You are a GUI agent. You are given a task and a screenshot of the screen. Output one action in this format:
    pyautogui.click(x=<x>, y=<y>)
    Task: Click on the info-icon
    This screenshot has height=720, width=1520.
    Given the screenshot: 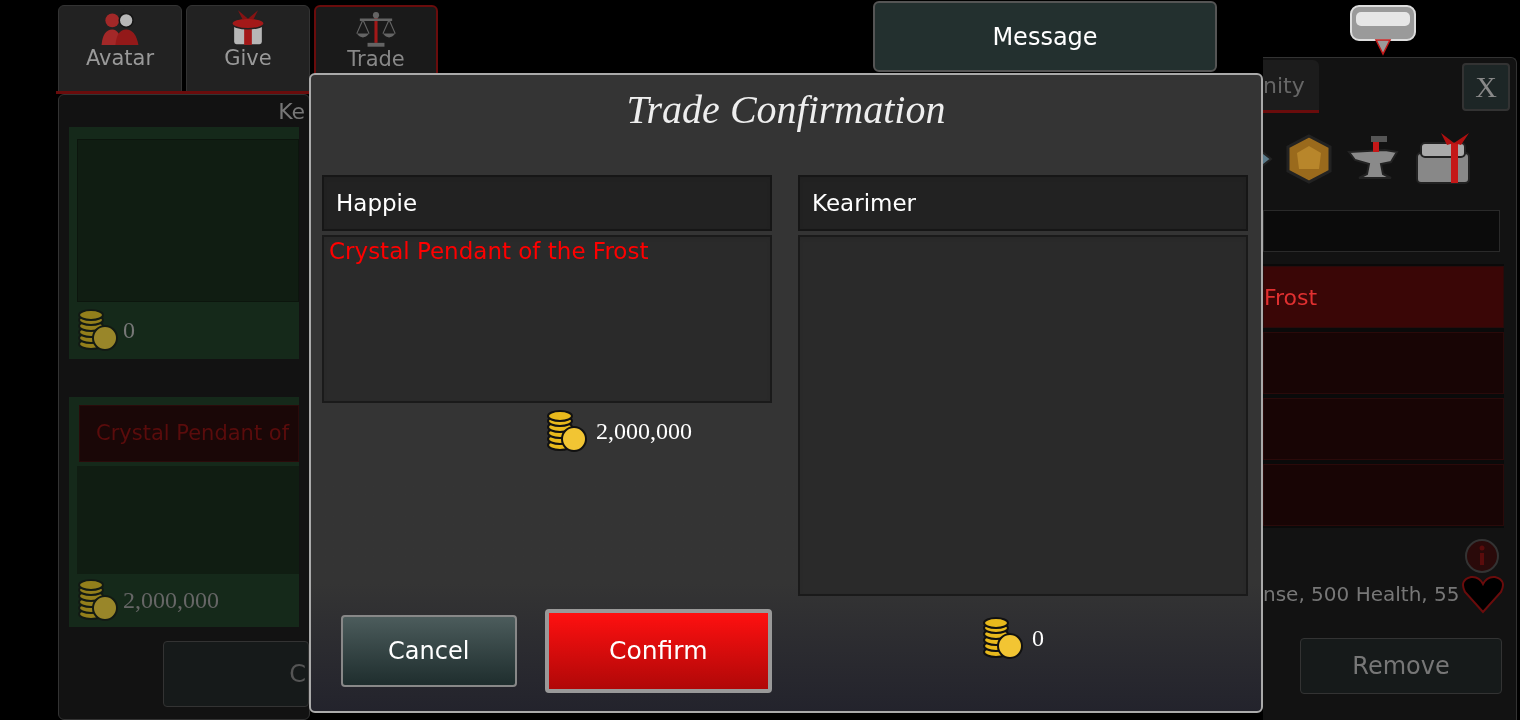 What is the action you would take?
    pyautogui.click(x=1482, y=556)
    